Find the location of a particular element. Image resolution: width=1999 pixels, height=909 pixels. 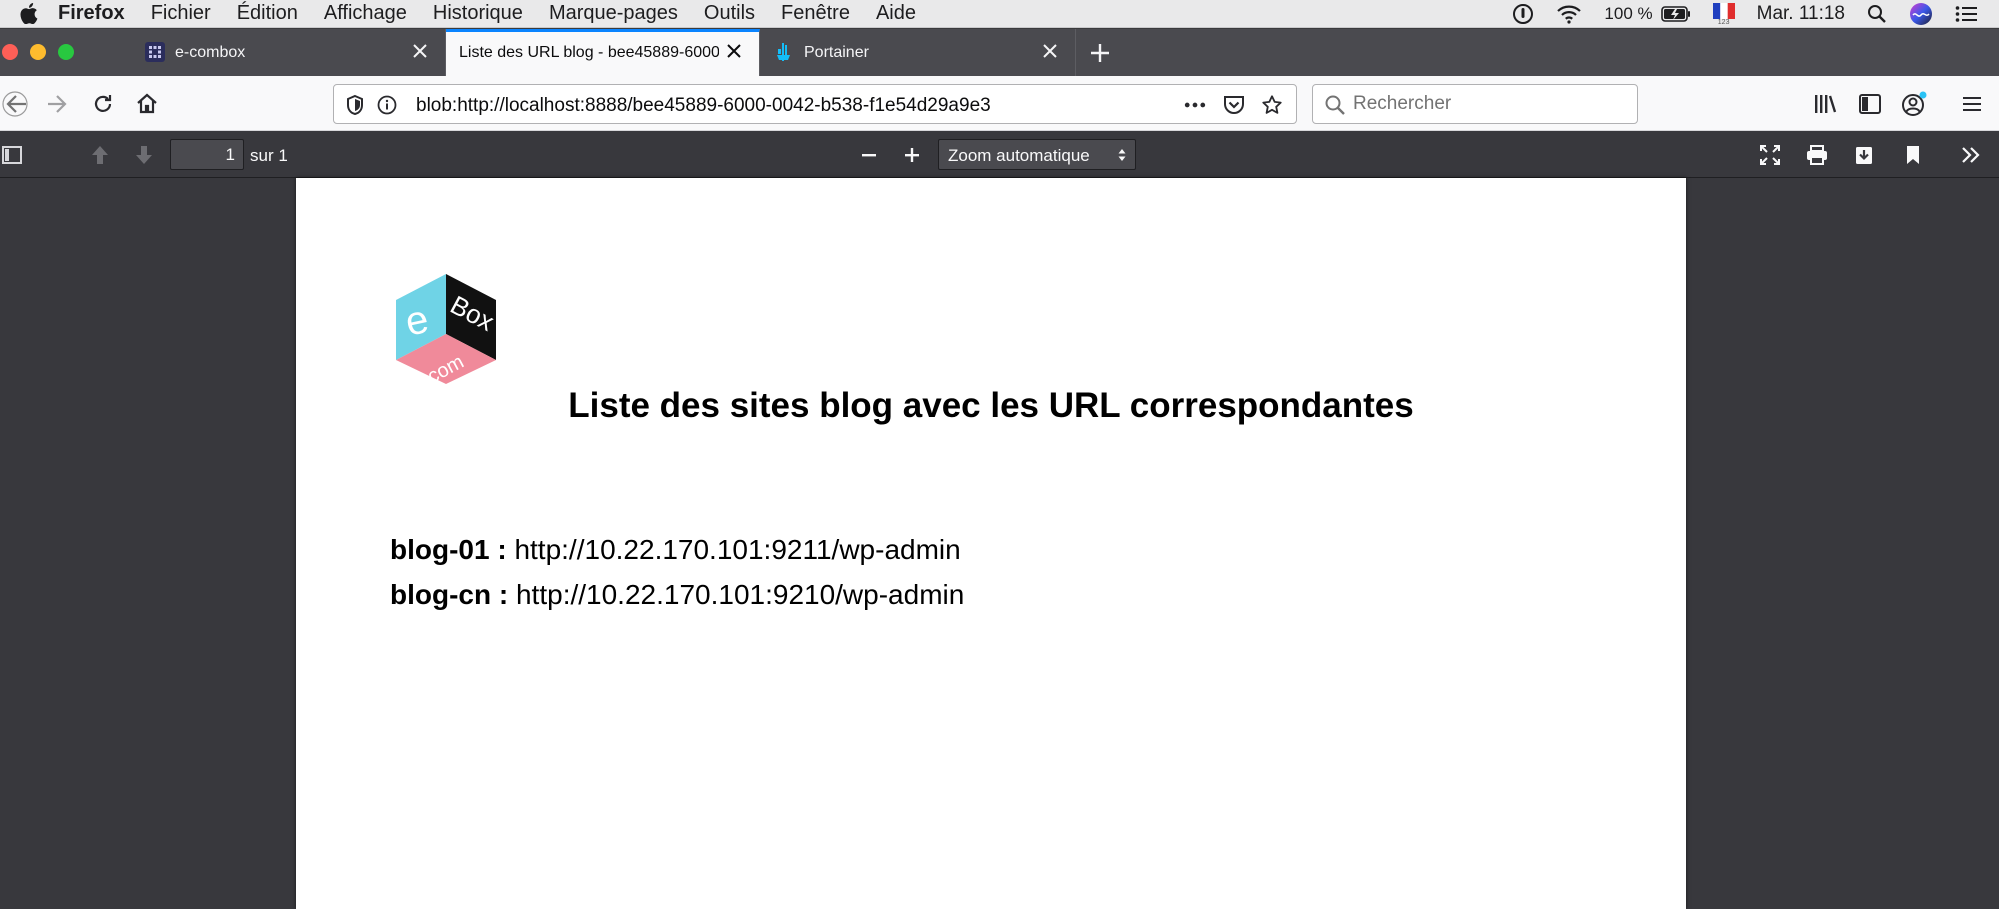

password-manager-icon is located at coordinates (1523, 14).